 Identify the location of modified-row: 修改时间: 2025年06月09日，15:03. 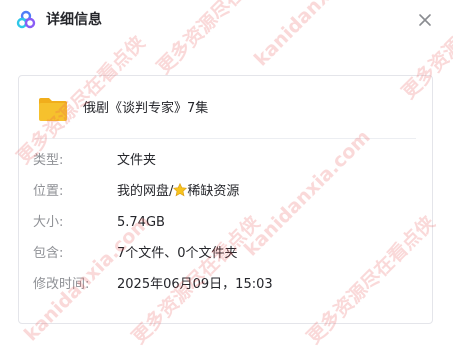
(225, 285).